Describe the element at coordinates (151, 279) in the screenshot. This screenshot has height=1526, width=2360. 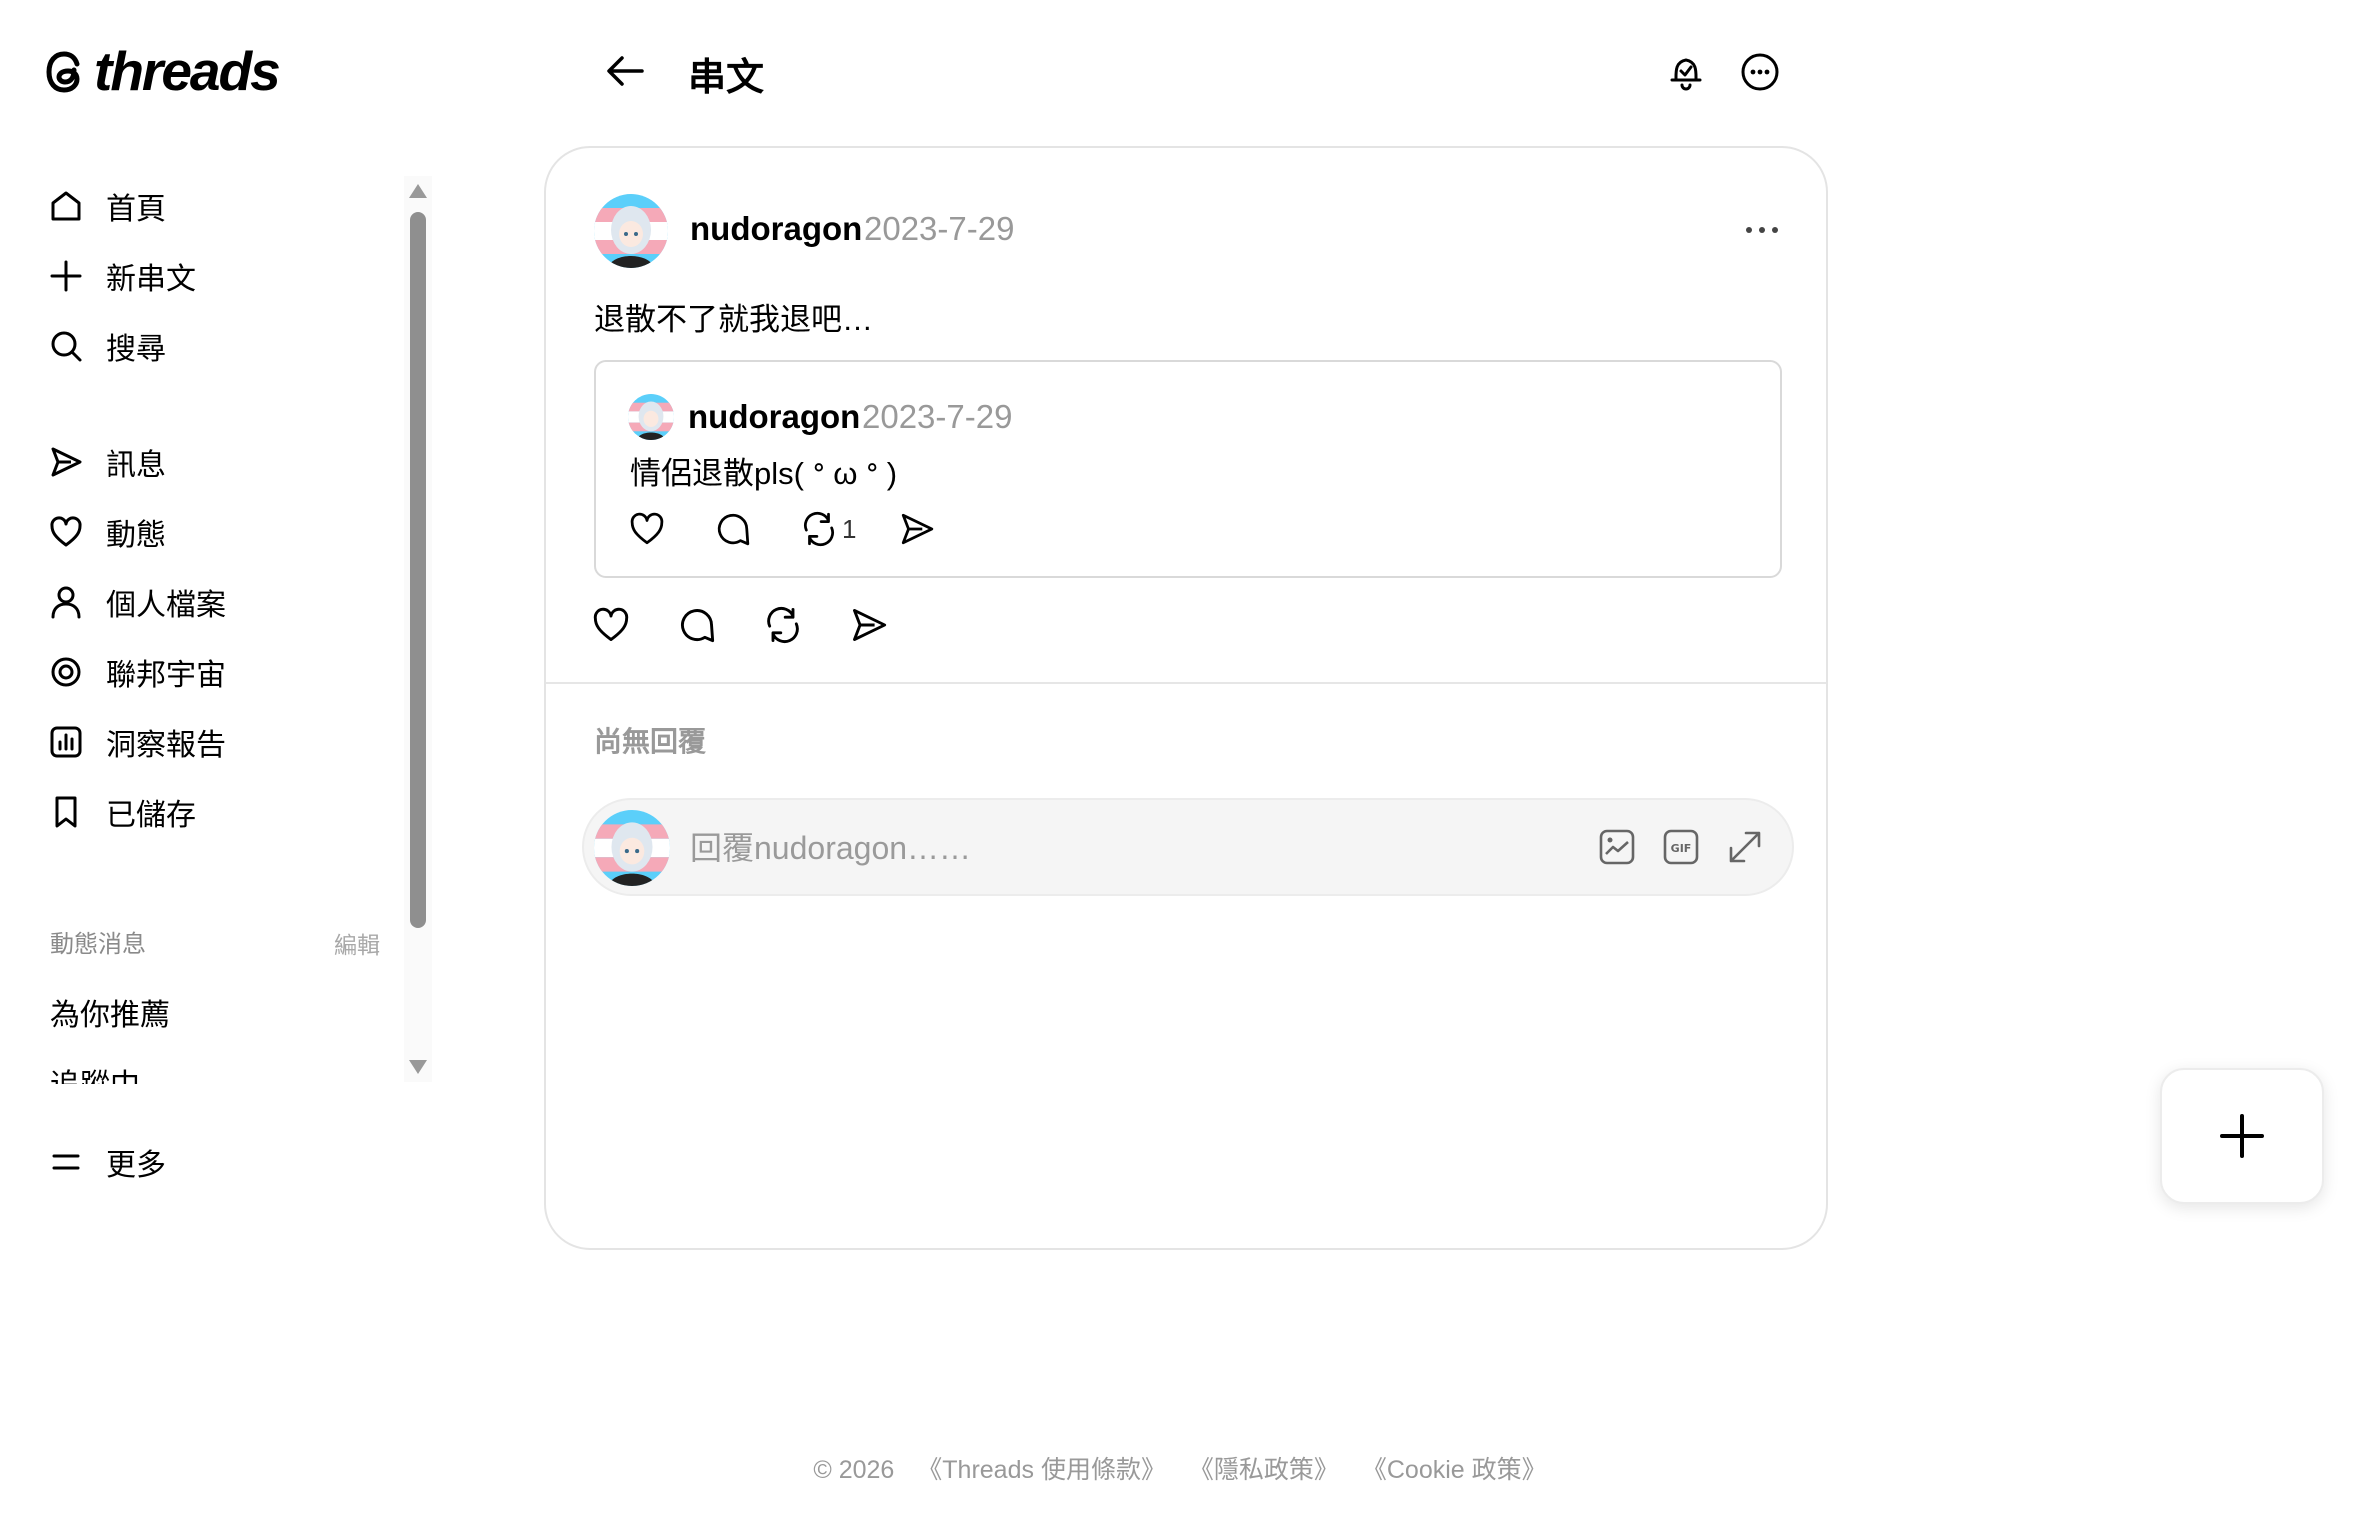
I see `nav-new-thread-label: 新串文` at that location.